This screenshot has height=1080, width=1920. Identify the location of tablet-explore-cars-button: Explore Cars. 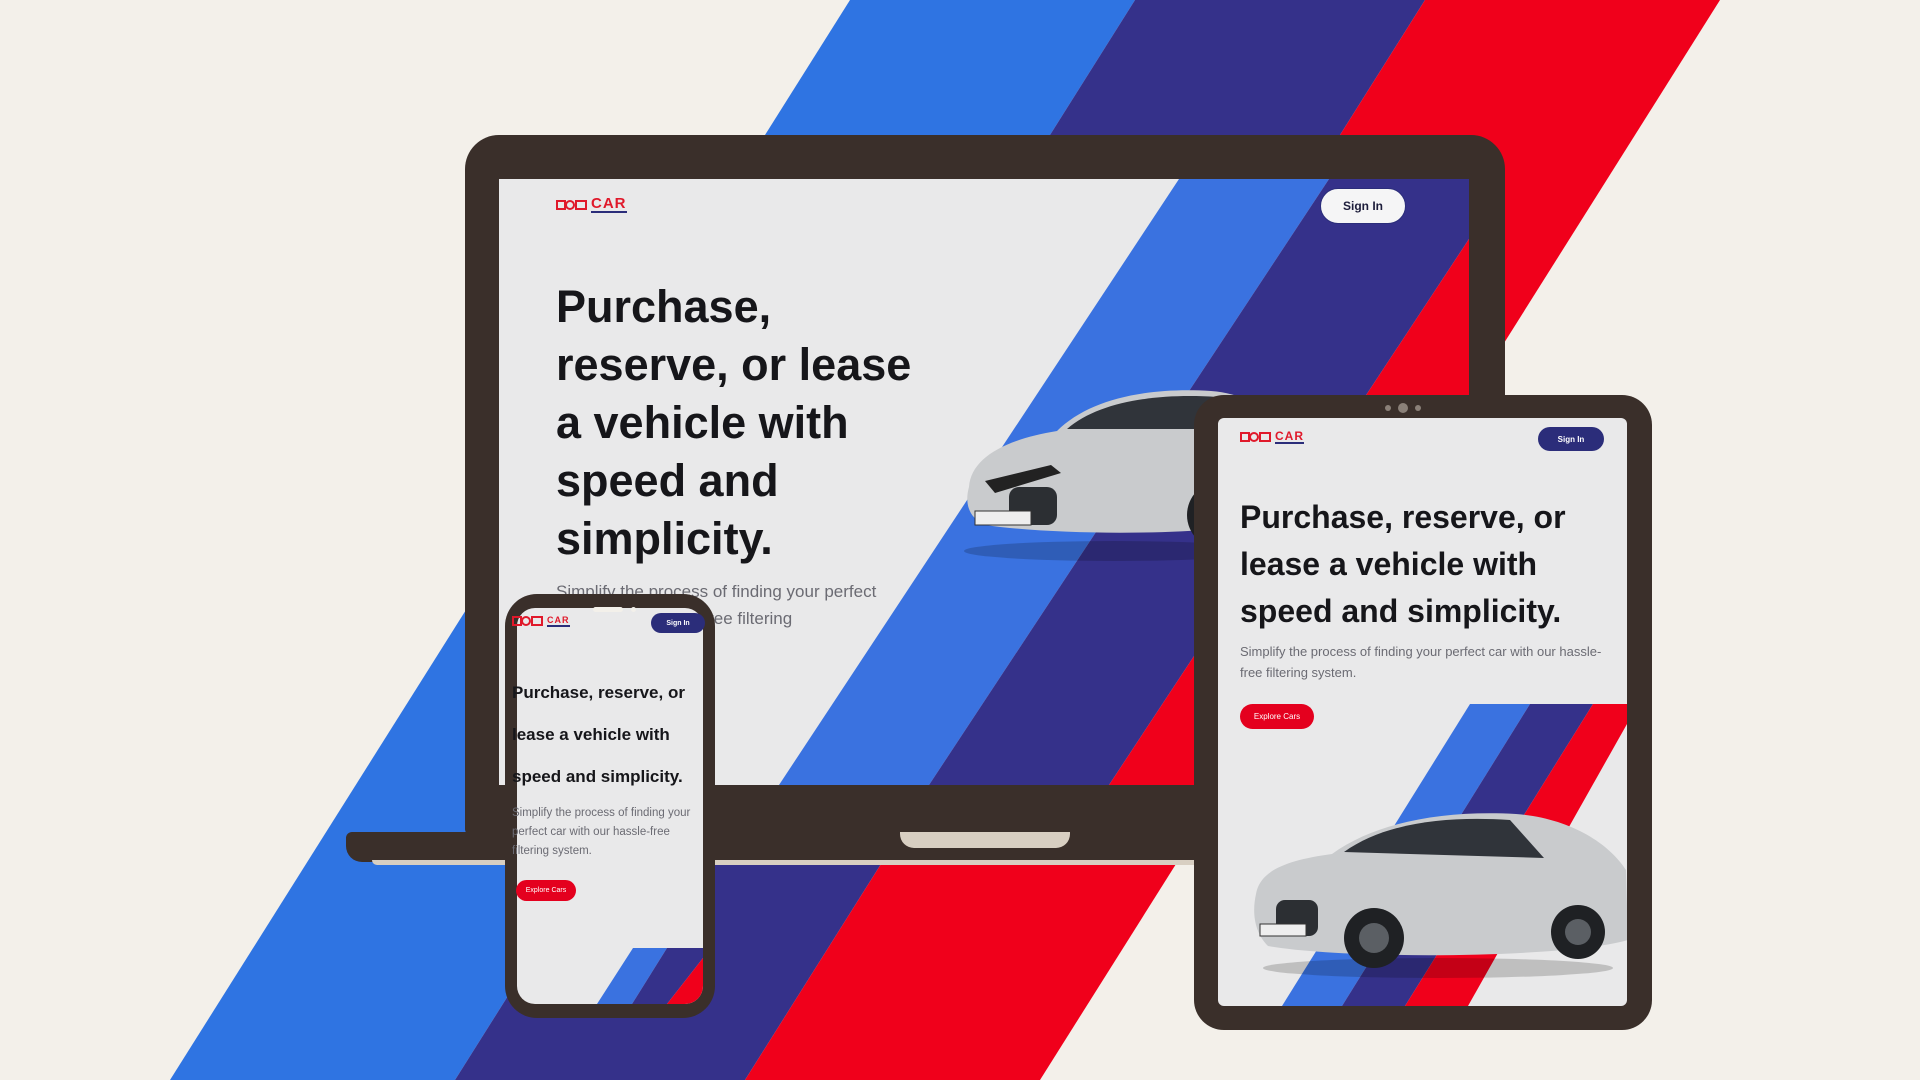
(1277, 716).